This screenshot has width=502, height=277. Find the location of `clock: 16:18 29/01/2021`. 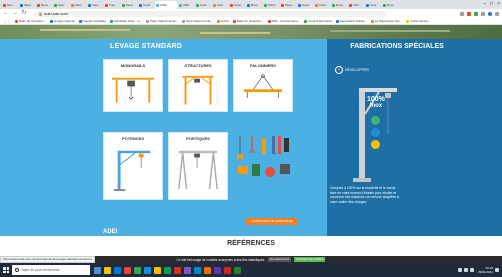

clock: 16:18 29/01/2021 is located at coordinates (485, 270).